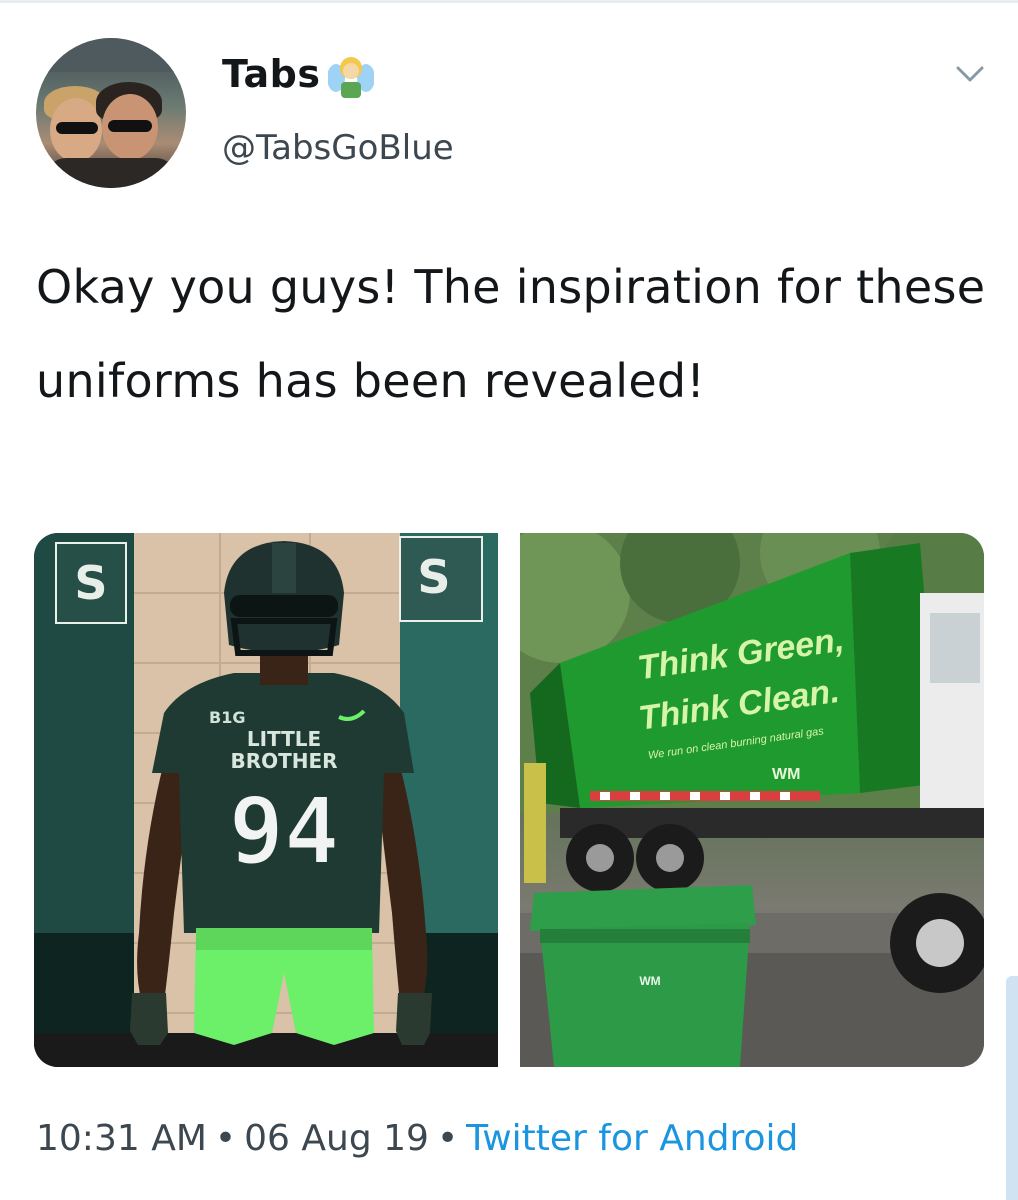 This screenshot has width=1018, height=1200. Describe the element at coordinates (111, 113) in the screenshot. I see `avatar` at that location.